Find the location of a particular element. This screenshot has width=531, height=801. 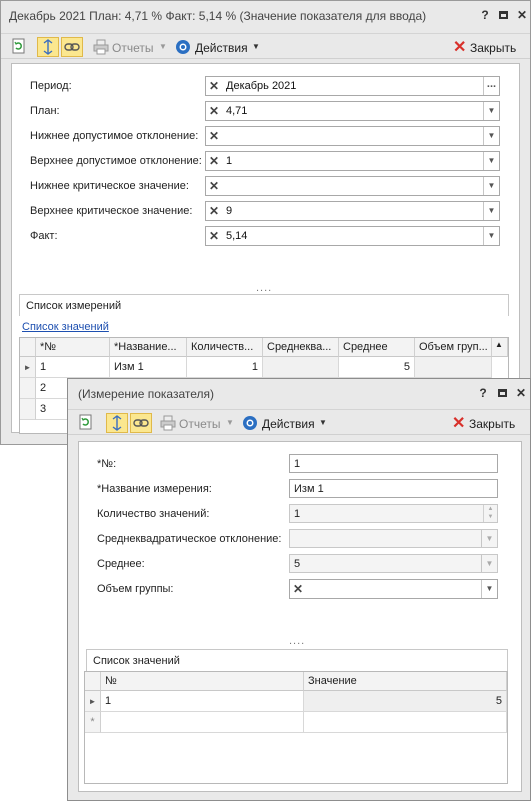

link-icon is located at coordinates (141, 423).